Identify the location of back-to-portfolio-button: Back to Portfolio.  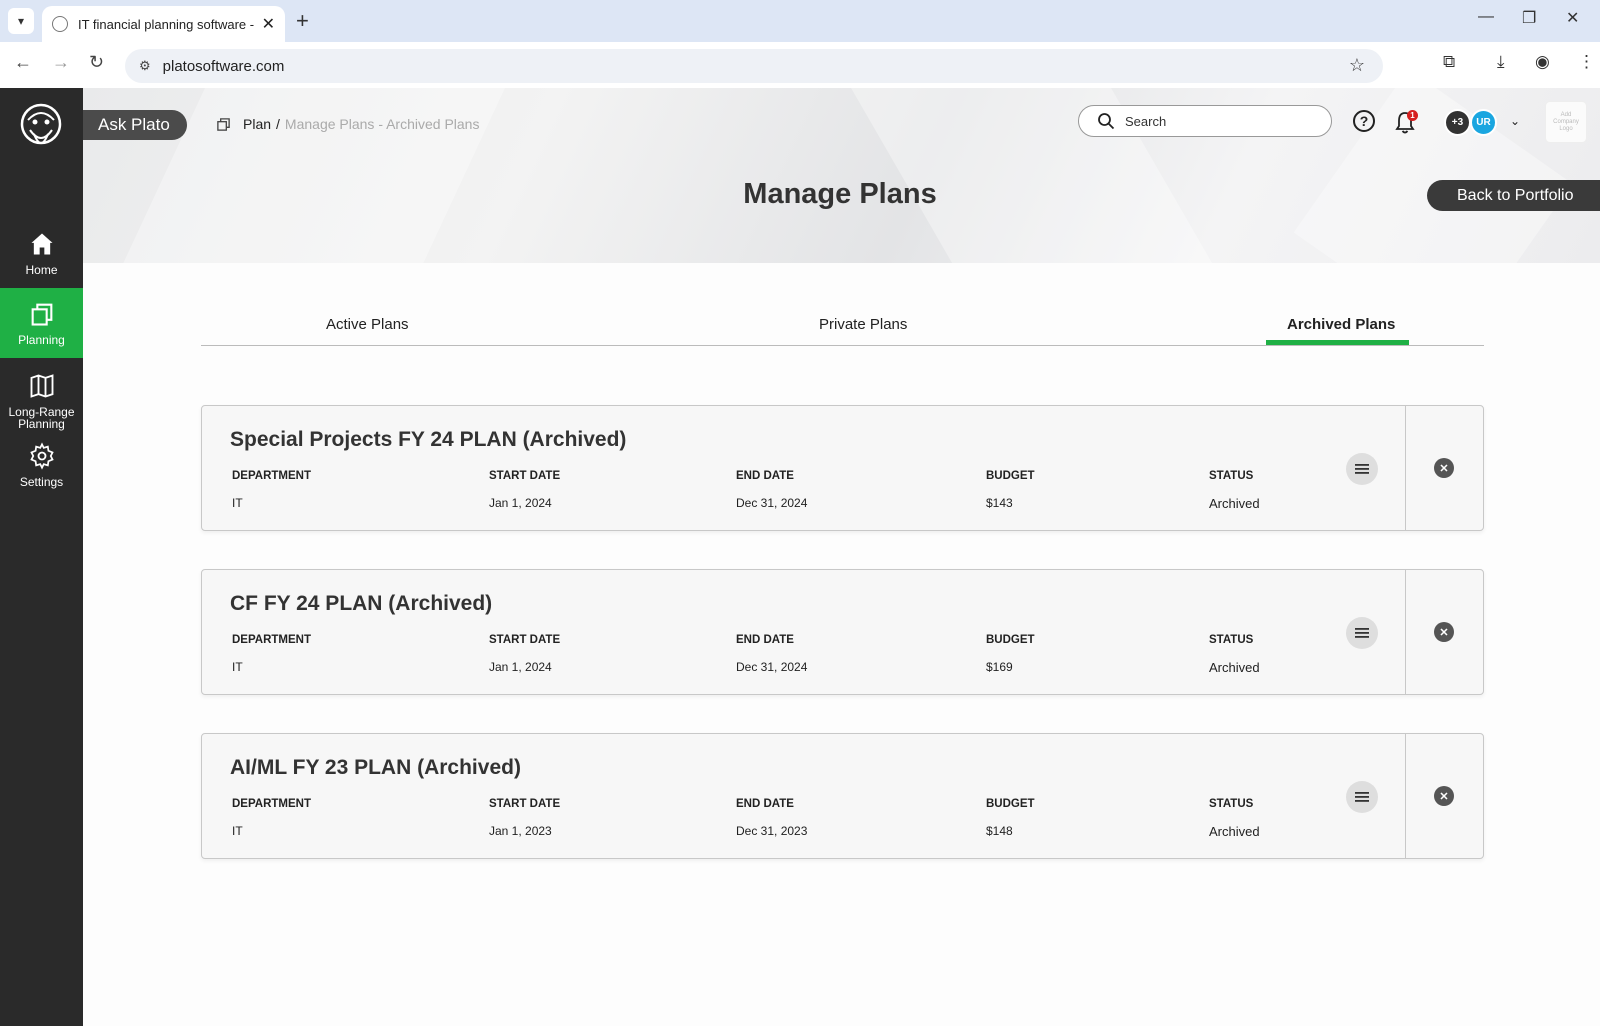
(1513, 195).